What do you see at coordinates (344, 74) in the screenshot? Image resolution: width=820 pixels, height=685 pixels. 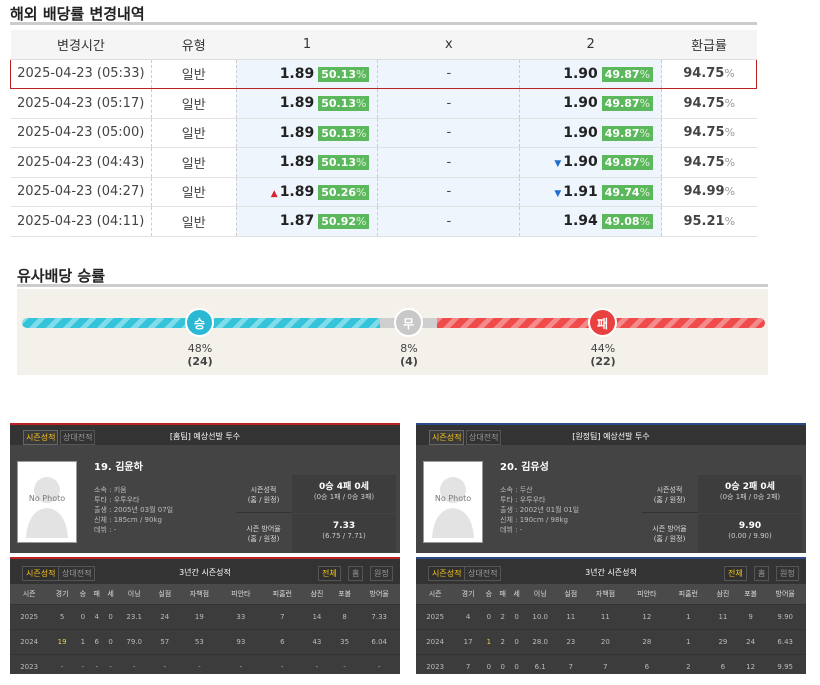 I see `probability-badge: 50.13%` at bounding box center [344, 74].